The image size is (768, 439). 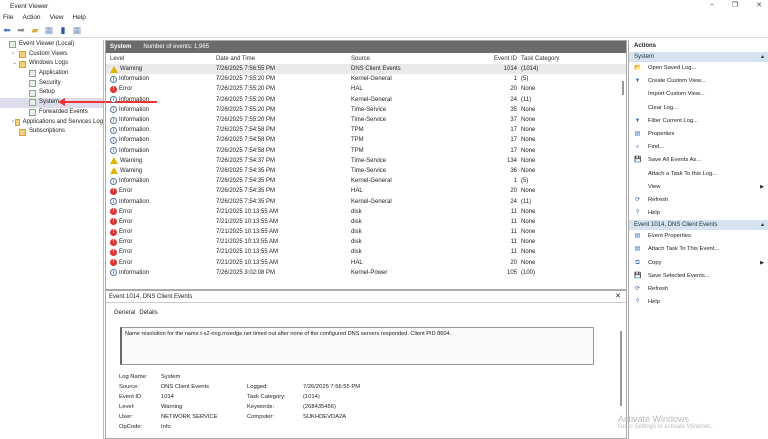 I want to click on menu-view: View, so click(x=57, y=17).